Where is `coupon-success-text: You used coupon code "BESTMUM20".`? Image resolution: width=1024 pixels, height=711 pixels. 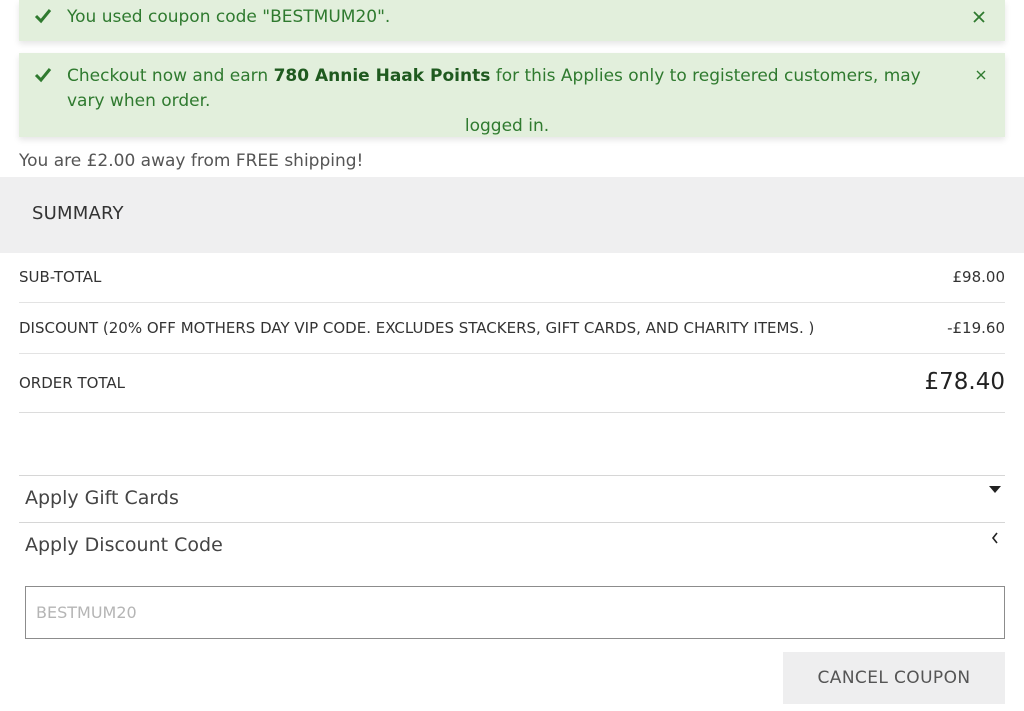
coupon-success-text: You used coupon code "BESTMUM20". is located at coordinates (229, 17).